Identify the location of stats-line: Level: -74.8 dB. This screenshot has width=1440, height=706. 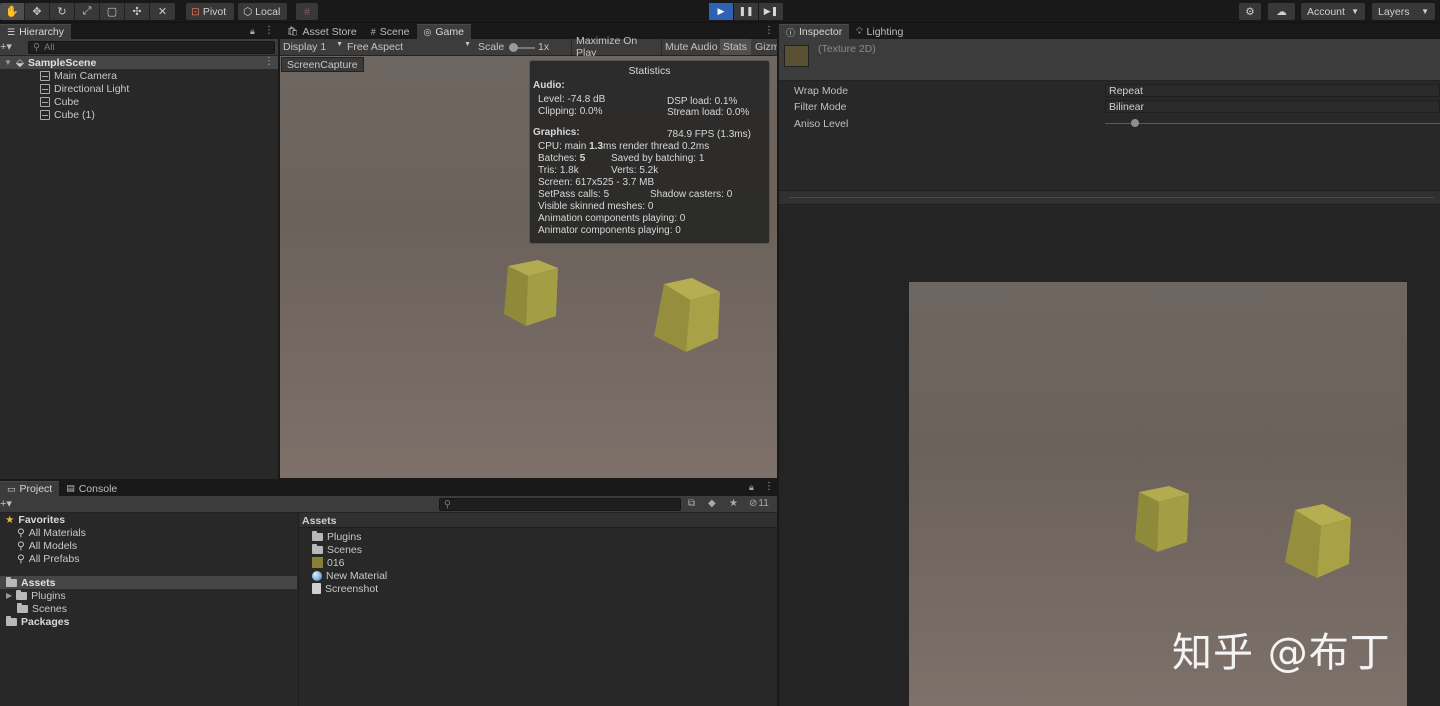
(572, 99).